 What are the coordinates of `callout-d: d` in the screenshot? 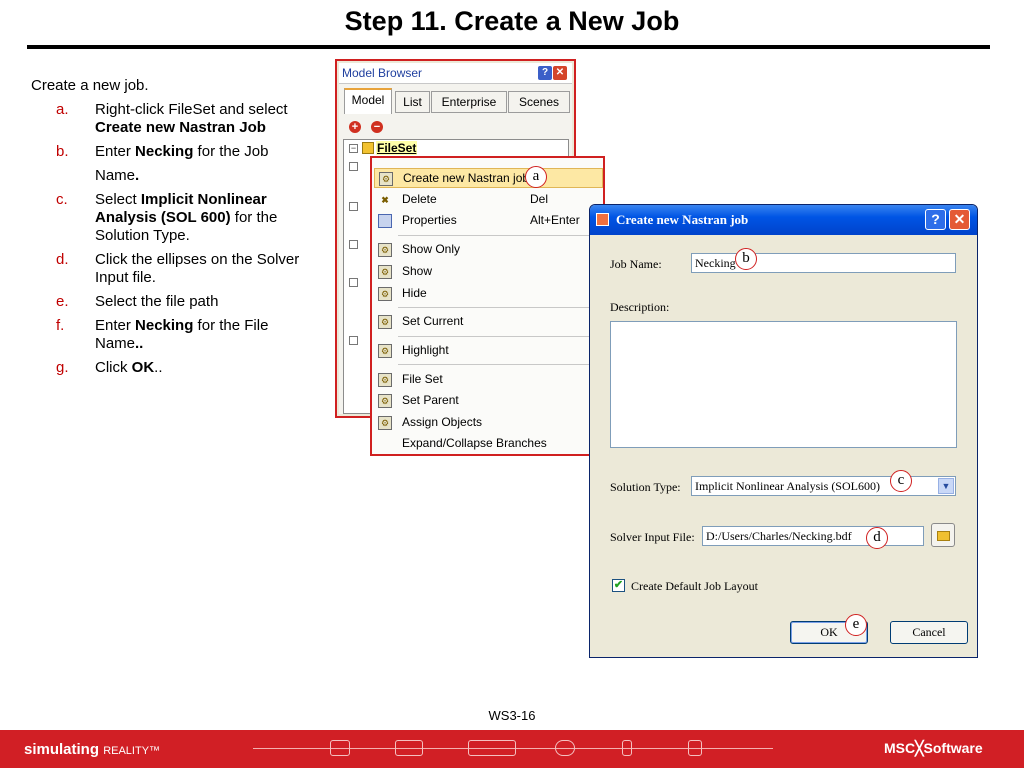 It's located at (877, 538).